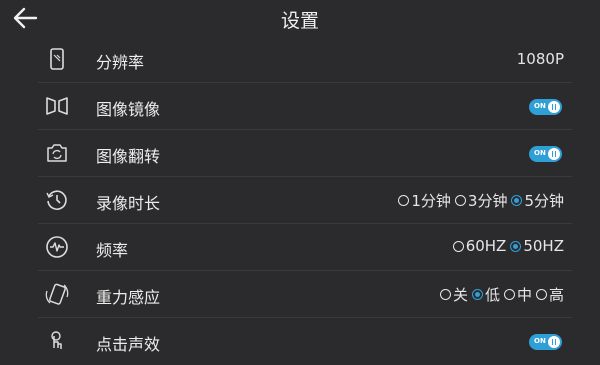  I want to click on option-label: 5分钟, so click(544, 201).